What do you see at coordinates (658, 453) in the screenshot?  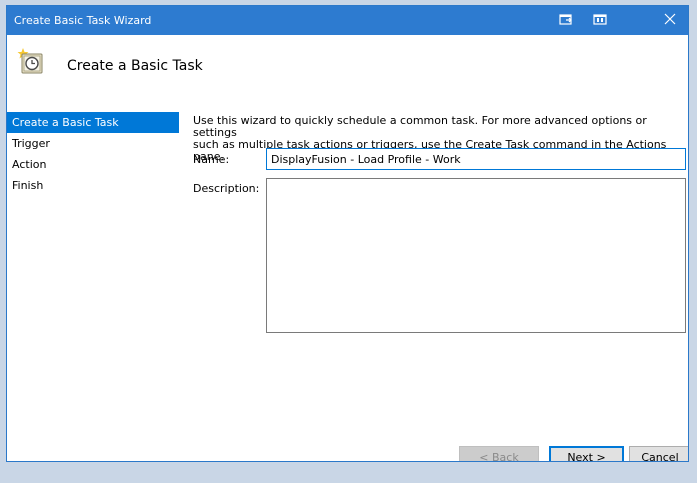 I see `cancel-button: Cancel` at bounding box center [658, 453].